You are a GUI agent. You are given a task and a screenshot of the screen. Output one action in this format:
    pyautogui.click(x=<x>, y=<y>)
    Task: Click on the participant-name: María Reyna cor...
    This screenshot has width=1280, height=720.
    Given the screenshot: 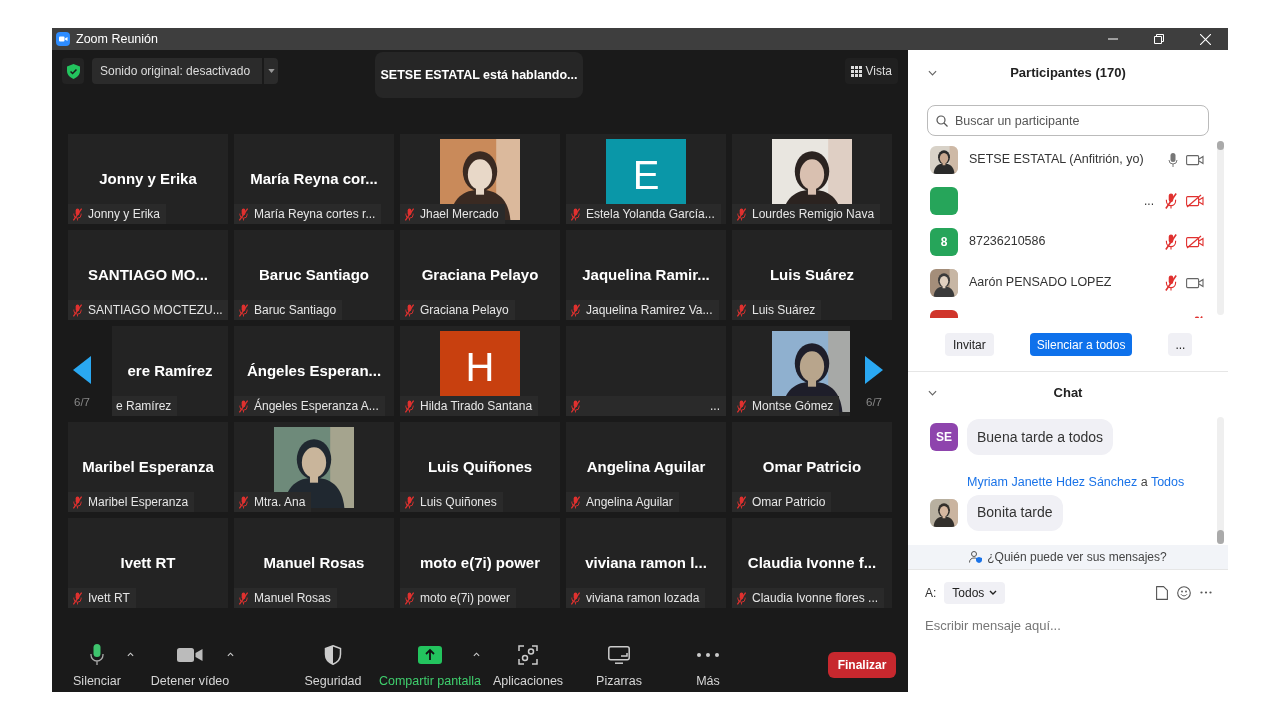 What is the action you would take?
    pyautogui.click(x=314, y=178)
    